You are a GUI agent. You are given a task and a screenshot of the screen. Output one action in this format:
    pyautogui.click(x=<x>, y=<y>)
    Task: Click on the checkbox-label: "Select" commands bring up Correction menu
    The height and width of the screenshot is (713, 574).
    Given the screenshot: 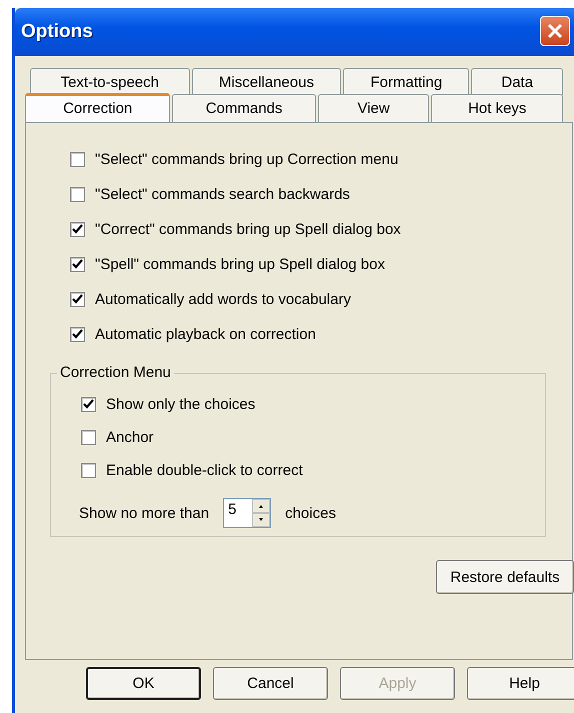 What is the action you would take?
    pyautogui.click(x=246, y=159)
    